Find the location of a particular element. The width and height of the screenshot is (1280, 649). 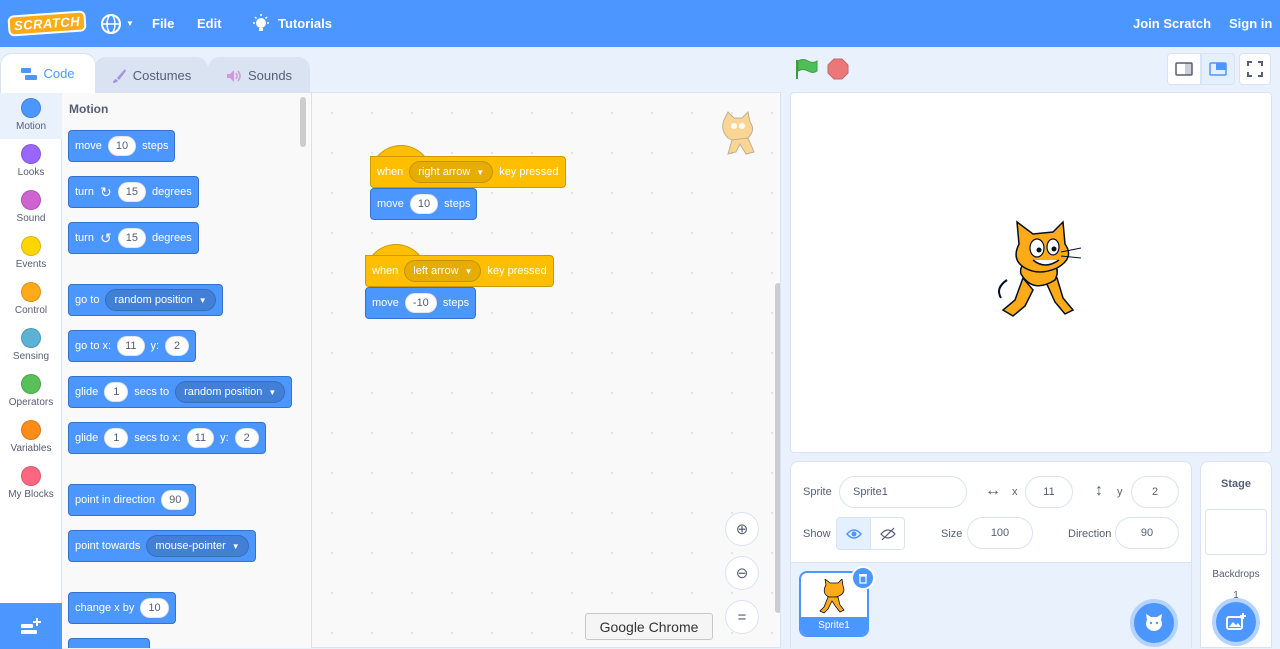

block-glide-to-xy: glide 1 secs to x: 11 y: 2 is located at coordinates (167, 438).